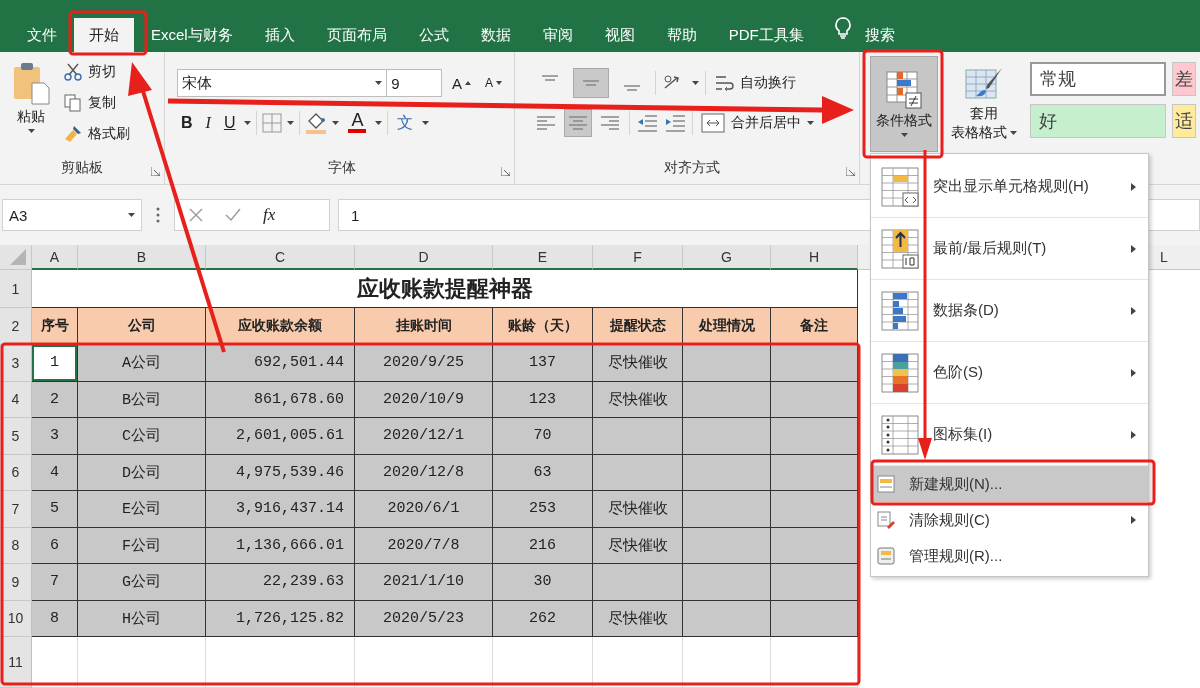 The height and width of the screenshot is (688, 1200). What do you see at coordinates (16, 289) in the screenshot?
I see `row-header: 1` at bounding box center [16, 289].